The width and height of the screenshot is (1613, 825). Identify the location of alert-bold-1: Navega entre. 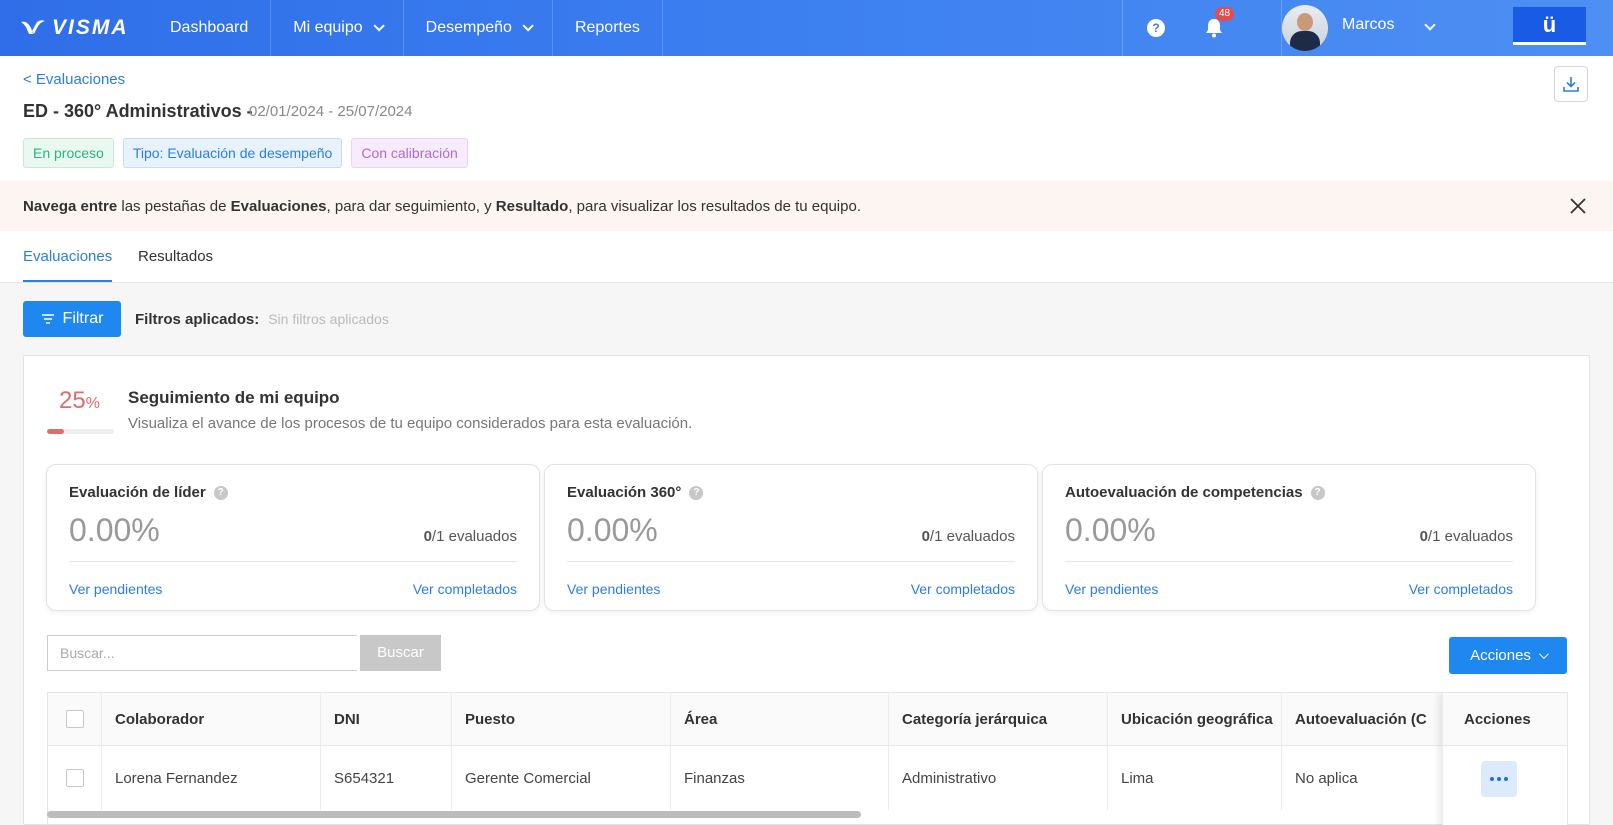
(70, 206).